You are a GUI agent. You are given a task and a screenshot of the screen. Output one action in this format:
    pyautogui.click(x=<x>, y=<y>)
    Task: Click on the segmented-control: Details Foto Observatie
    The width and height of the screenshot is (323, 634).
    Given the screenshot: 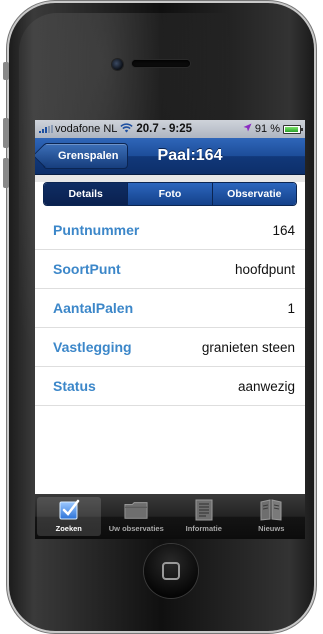 What is the action you would take?
    pyautogui.click(x=170, y=194)
    